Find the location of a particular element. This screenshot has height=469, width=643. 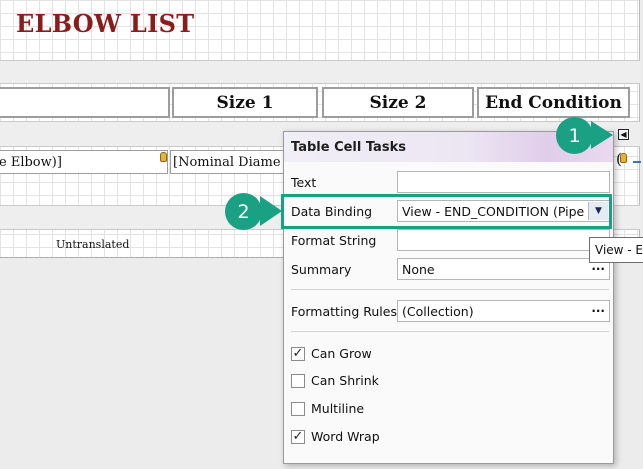

database-field-icon is located at coordinates (163, 157).